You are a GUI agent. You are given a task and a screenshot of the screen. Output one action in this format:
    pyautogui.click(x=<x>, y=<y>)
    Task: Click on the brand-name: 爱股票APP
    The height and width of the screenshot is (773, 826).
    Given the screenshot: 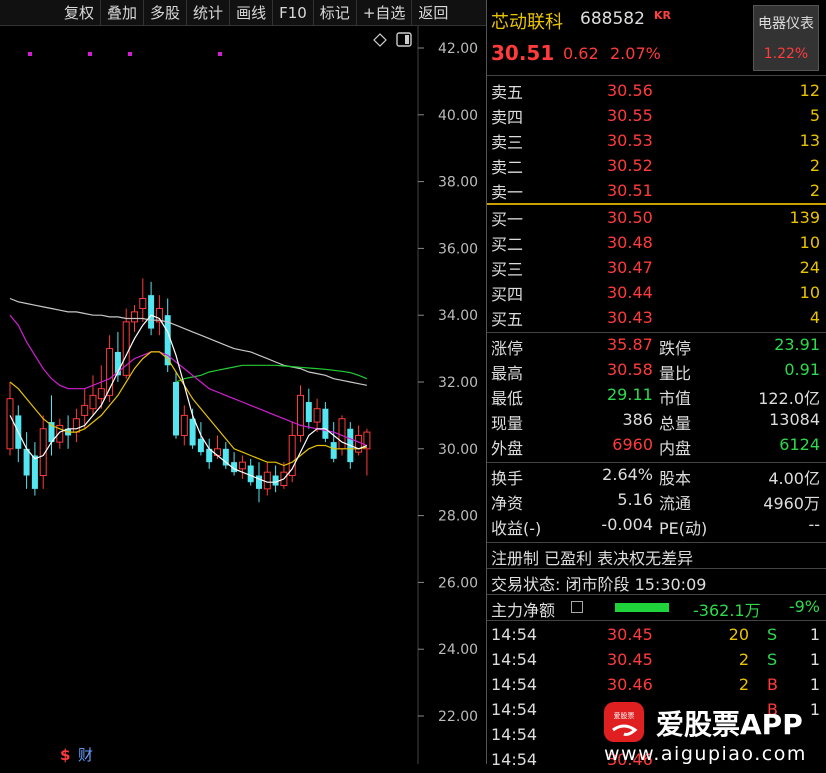 What is the action you would take?
    pyautogui.click(x=729, y=724)
    